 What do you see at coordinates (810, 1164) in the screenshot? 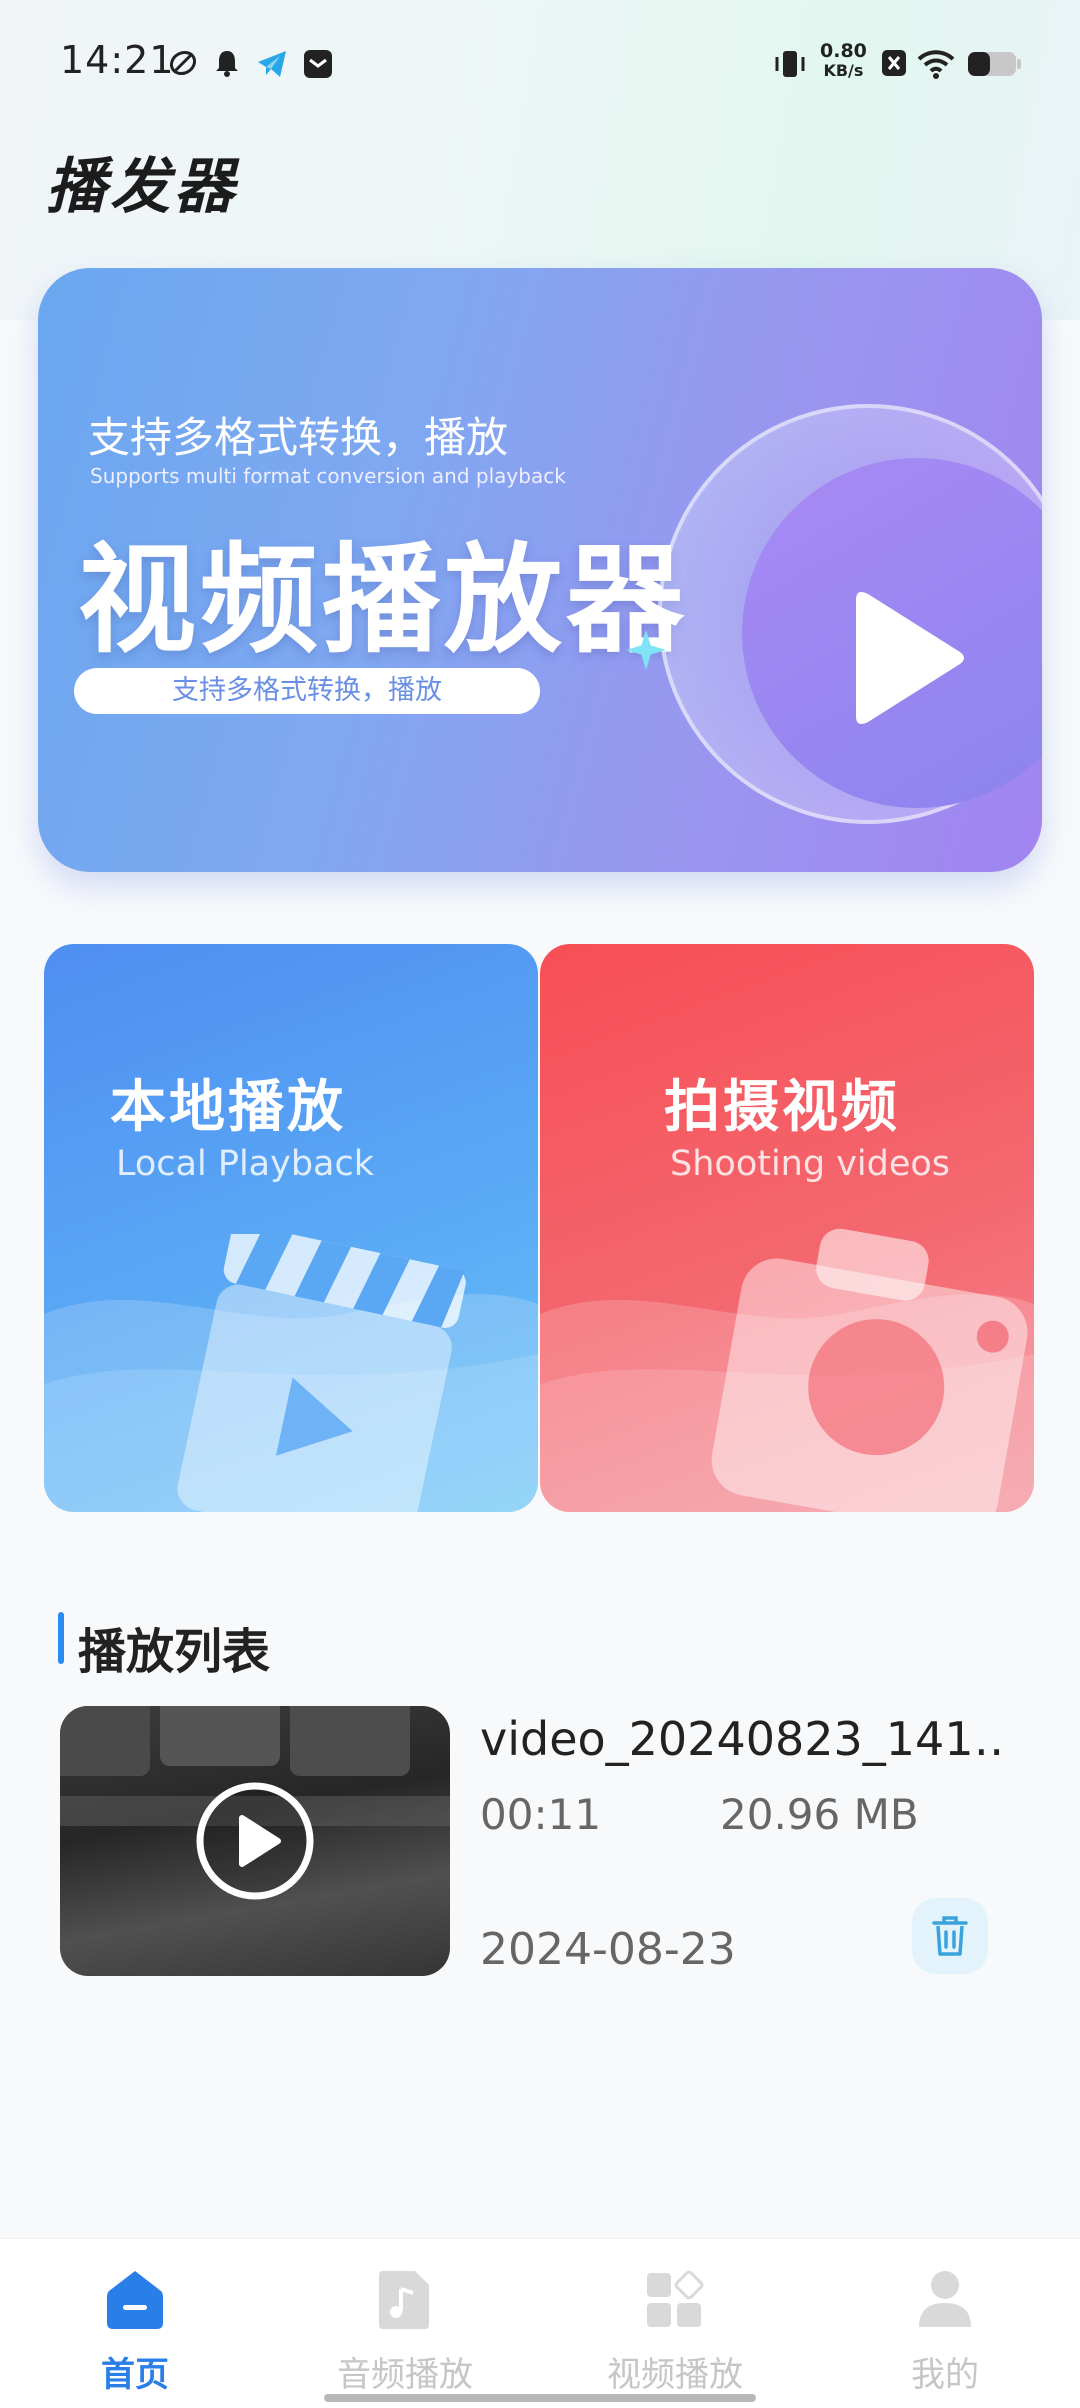
I see `shooting-video-subtitle: Shooting videos` at bounding box center [810, 1164].